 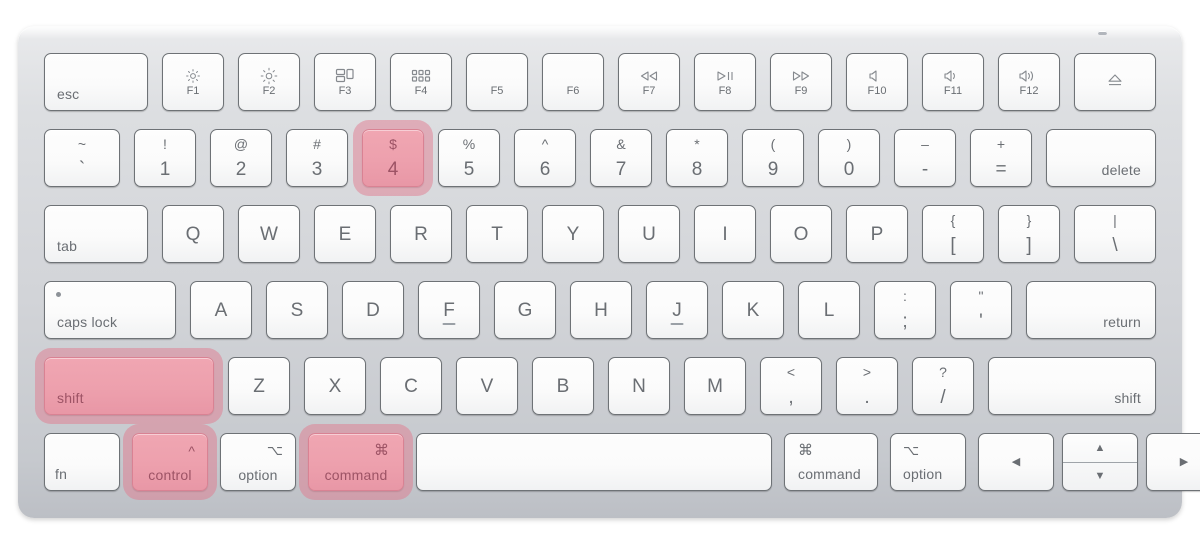 What do you see at coordinates (1115, 82) in the screenshot?
I see `key-eject` at bounding box center [1115, 82].